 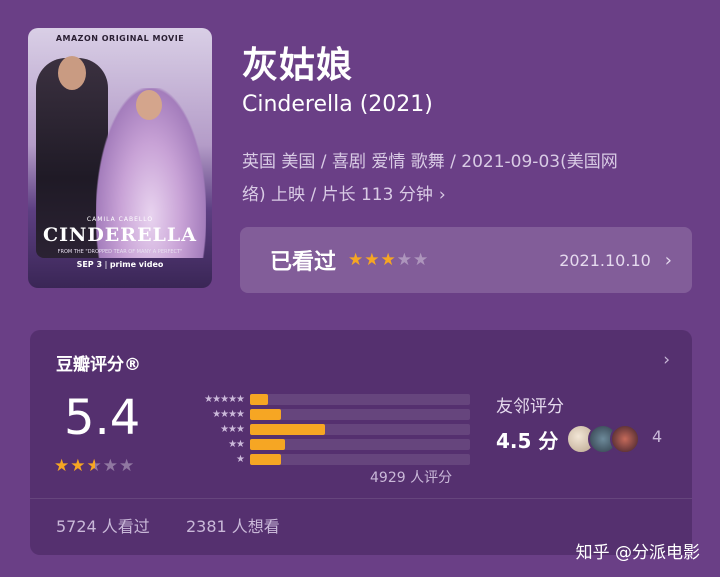 I want to click on rating-card-header: 豆瓣评分®, so click(x=98, y=365).